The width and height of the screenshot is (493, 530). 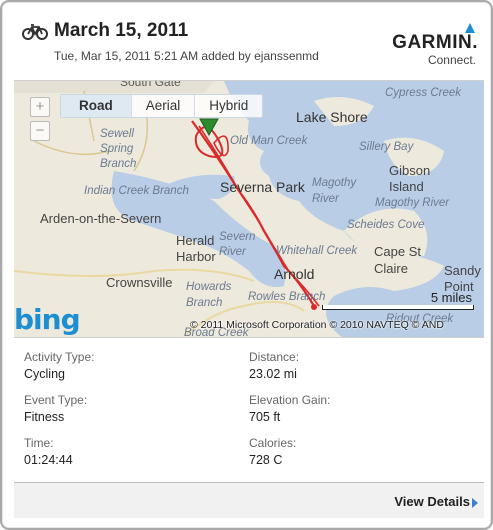 I want to click on garmin-connect-logo: GARMIN. Connect., so click(x=430, y=44).